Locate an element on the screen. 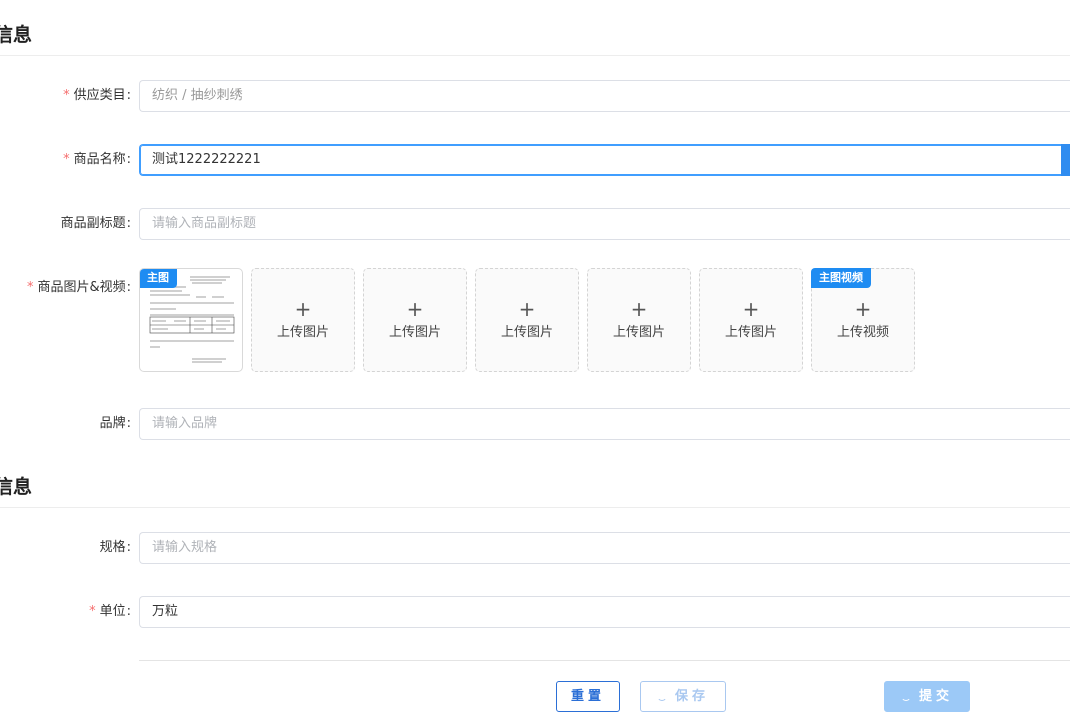 Image resolution: width=1070 pixels, height=727 pixels. form-row-brand: 品牌: 请输入品牌 is located at coordinates (535, 424).